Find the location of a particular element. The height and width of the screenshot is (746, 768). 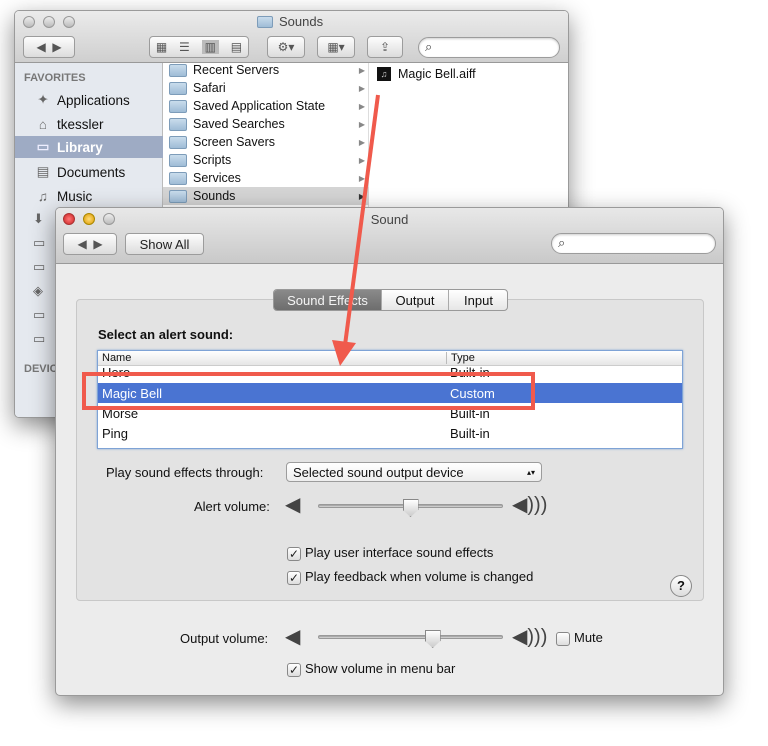

annotation-arrow-head is located at coordinates (344, 353).